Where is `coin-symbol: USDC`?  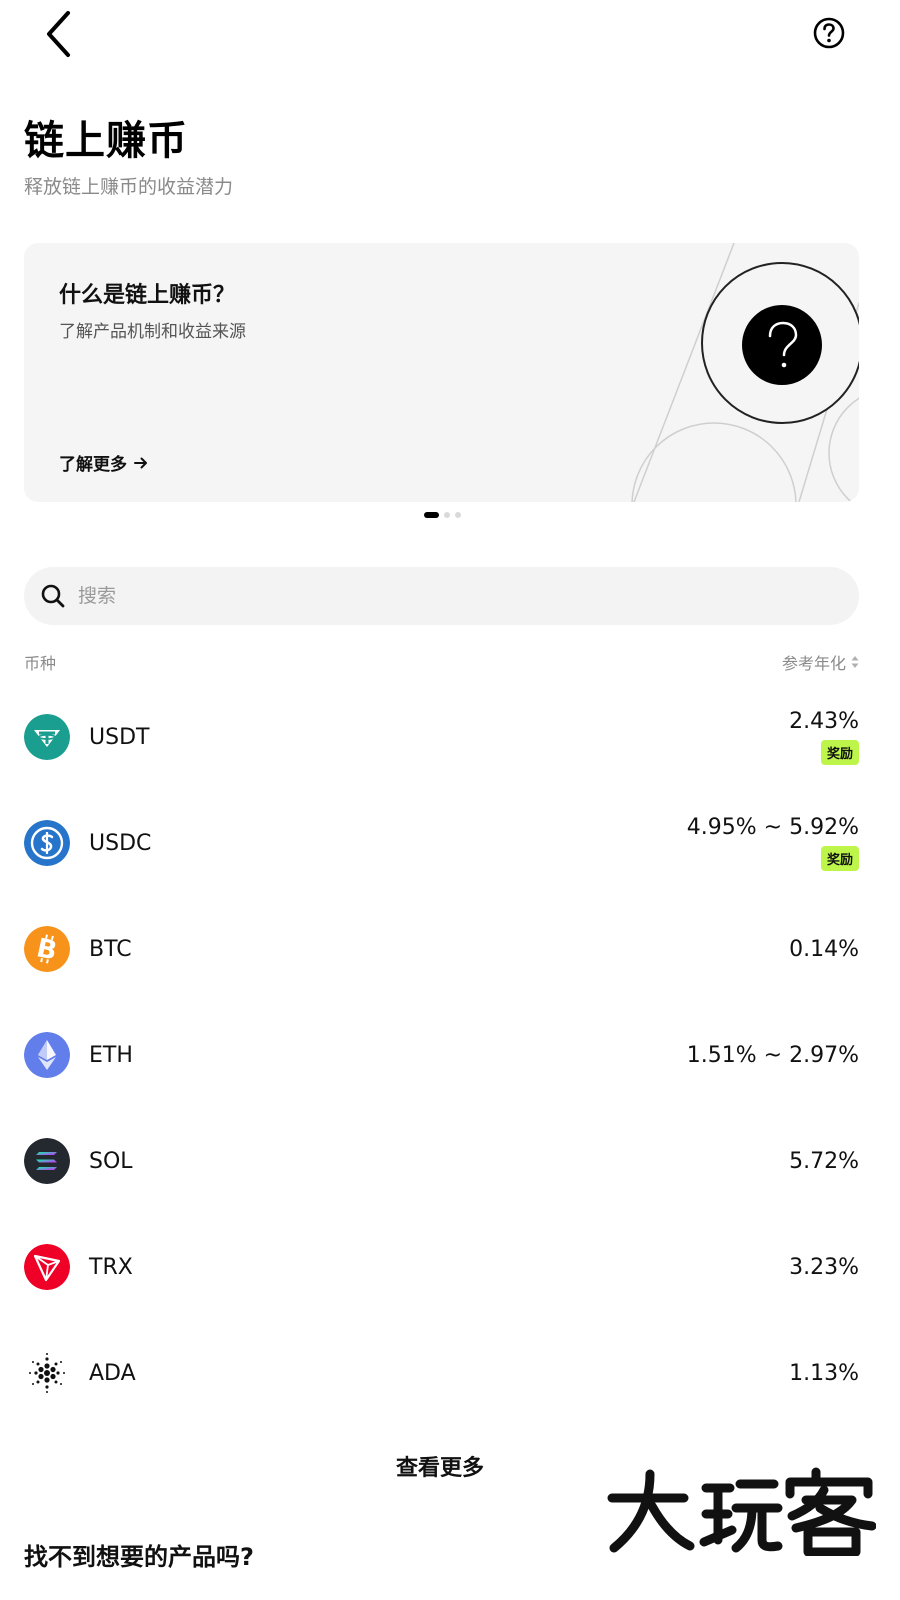 coin-symbol: USDC is located at coordinates (120, 843).